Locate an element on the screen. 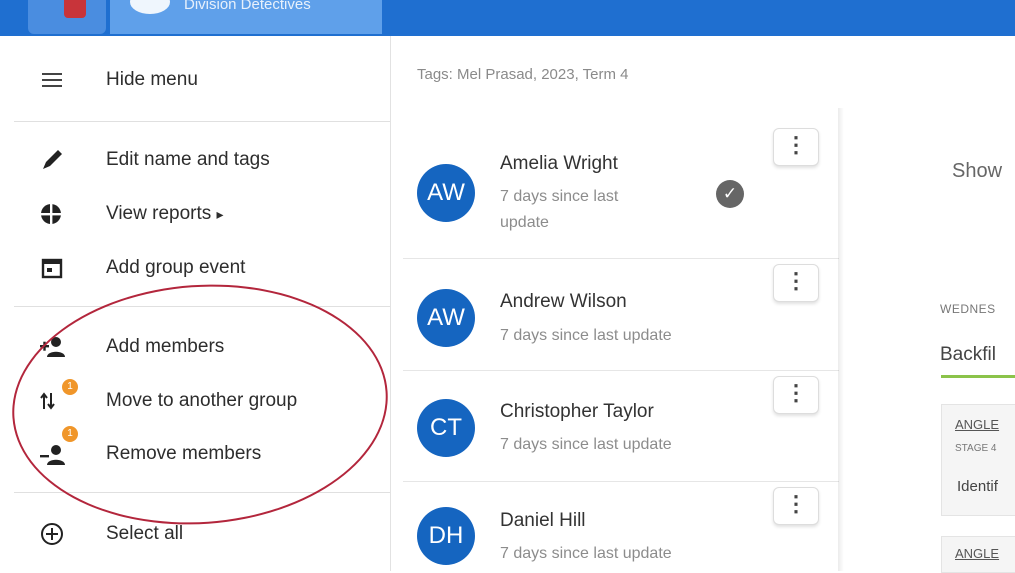 This screenshot has height=573, width=1015. app-logo is located at coordinates (75, 9).